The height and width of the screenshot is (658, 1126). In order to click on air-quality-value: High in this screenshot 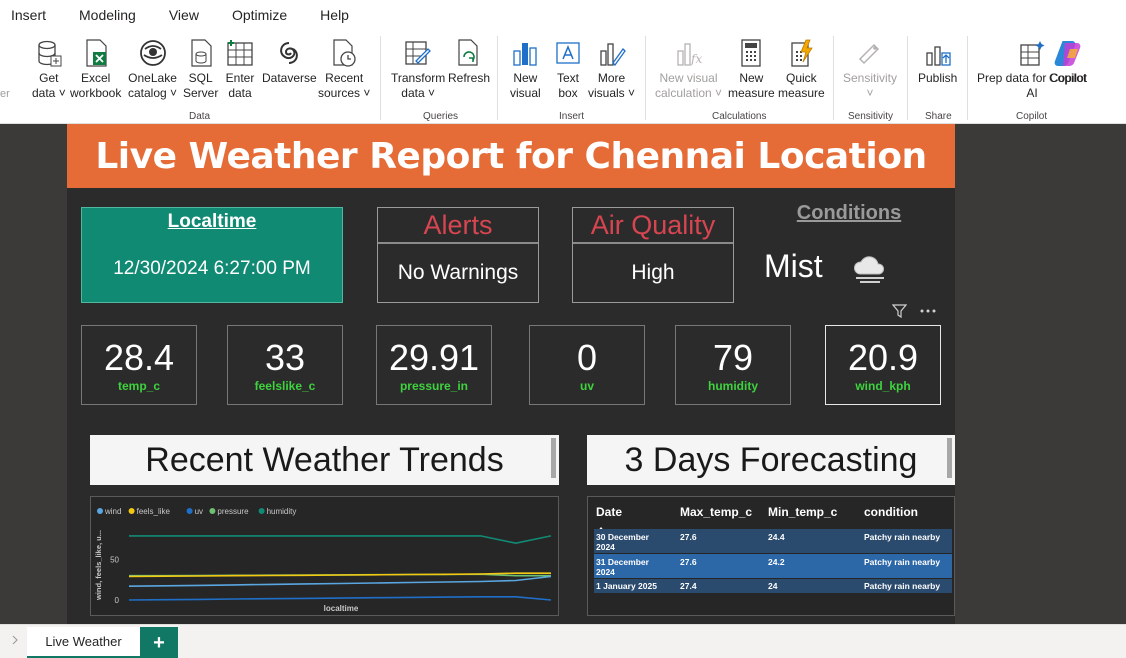, I will do `click(653, 272)`.